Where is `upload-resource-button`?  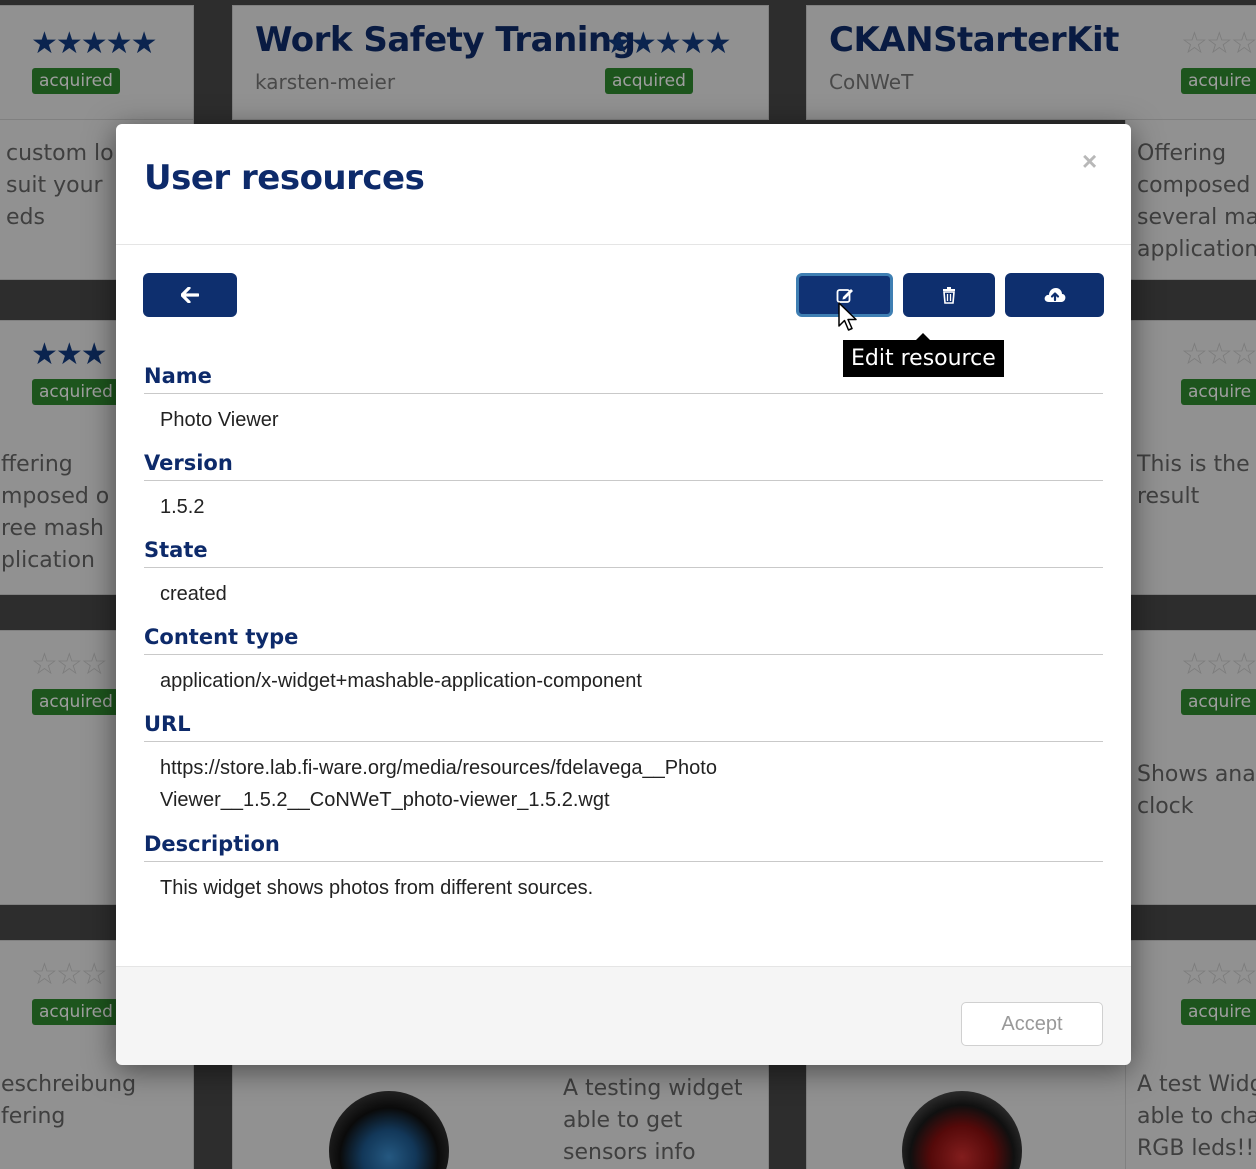
upload-resource-button is located at coordinates (1054, 295).